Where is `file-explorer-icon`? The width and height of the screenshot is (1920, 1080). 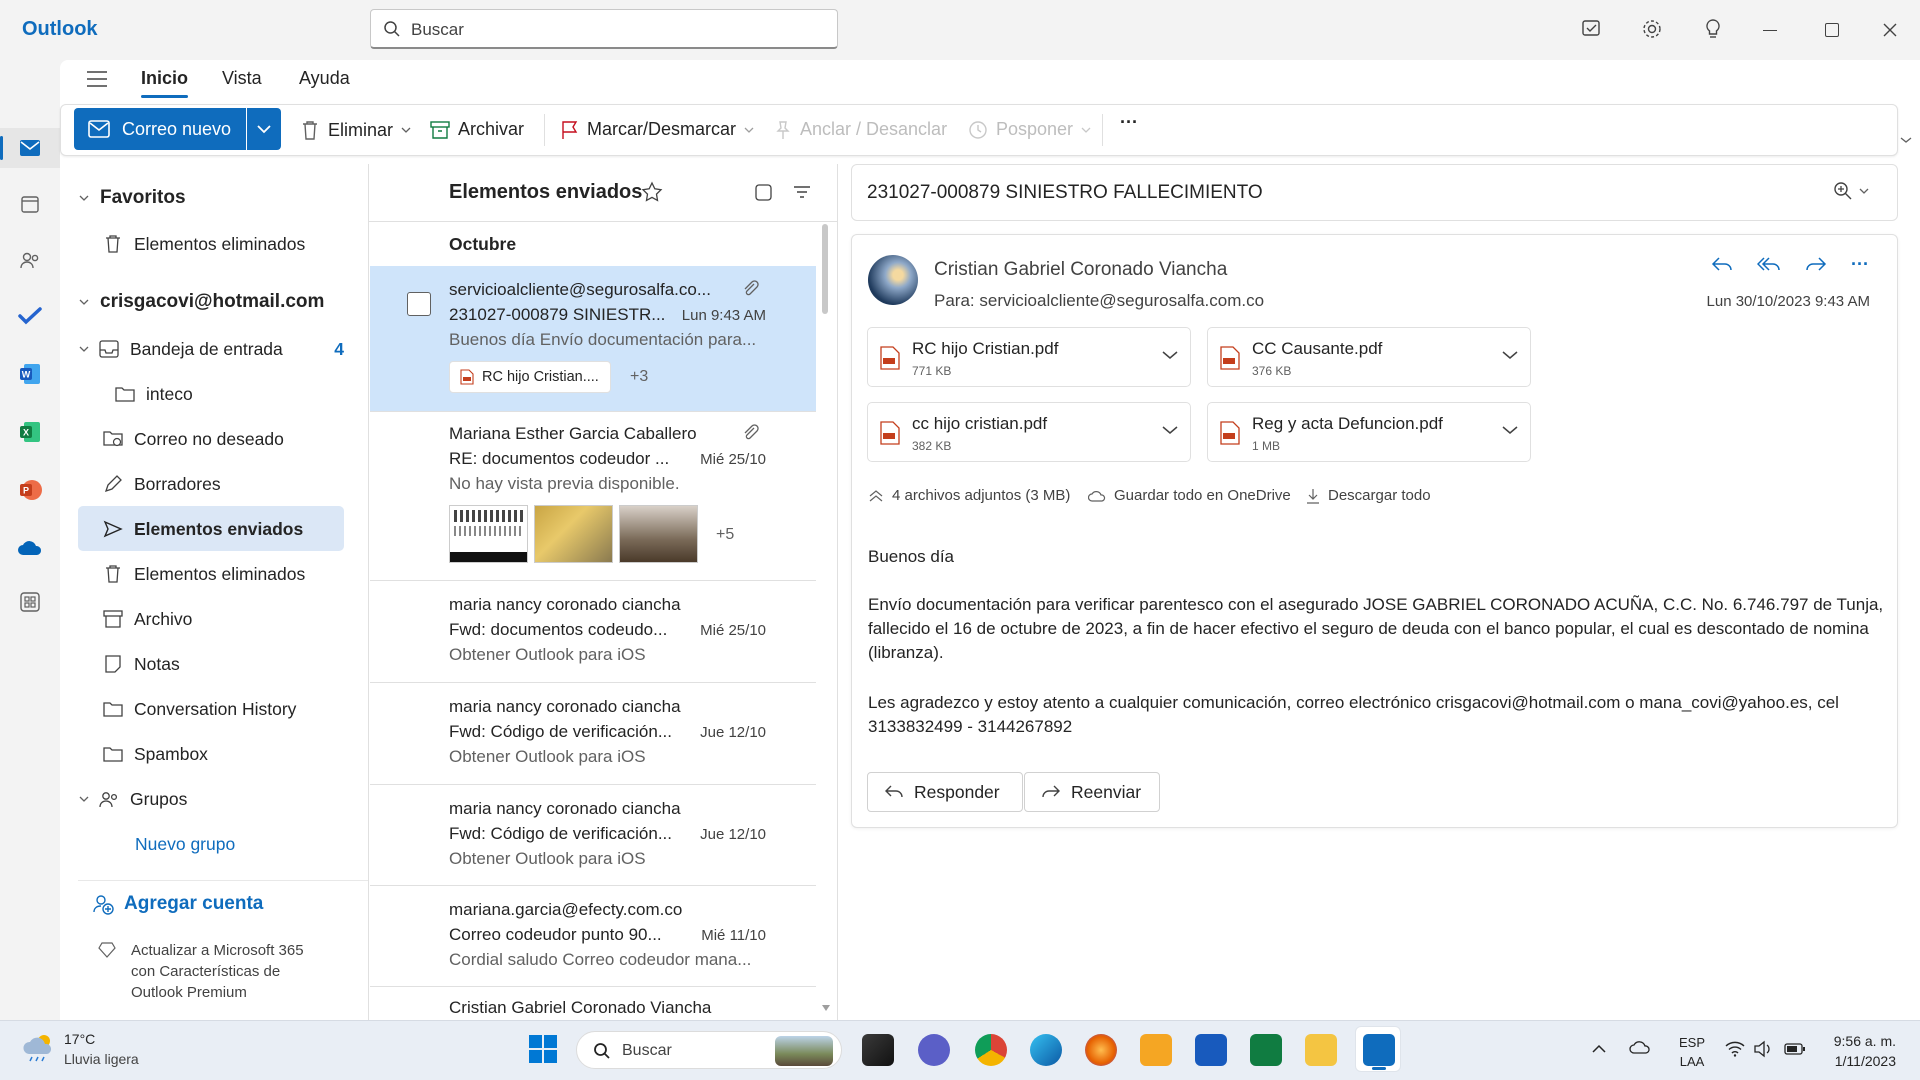
file-explorer-icon is located at coordinates (1321, 1050).